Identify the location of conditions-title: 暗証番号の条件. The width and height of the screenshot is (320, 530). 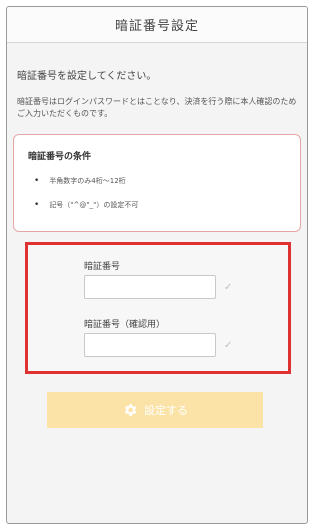
(60, 157).